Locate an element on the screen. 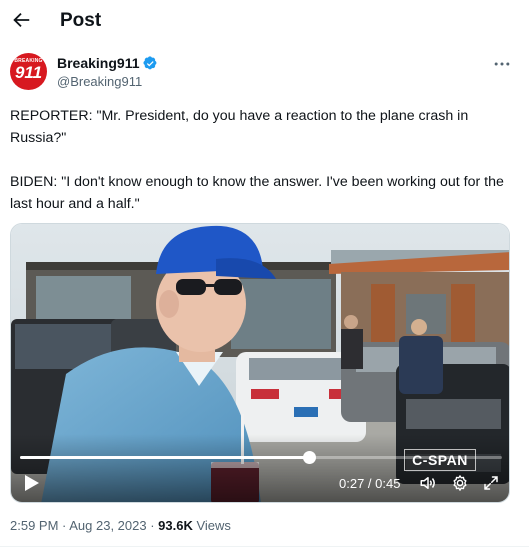  divider is located at coordinates (264, 546).